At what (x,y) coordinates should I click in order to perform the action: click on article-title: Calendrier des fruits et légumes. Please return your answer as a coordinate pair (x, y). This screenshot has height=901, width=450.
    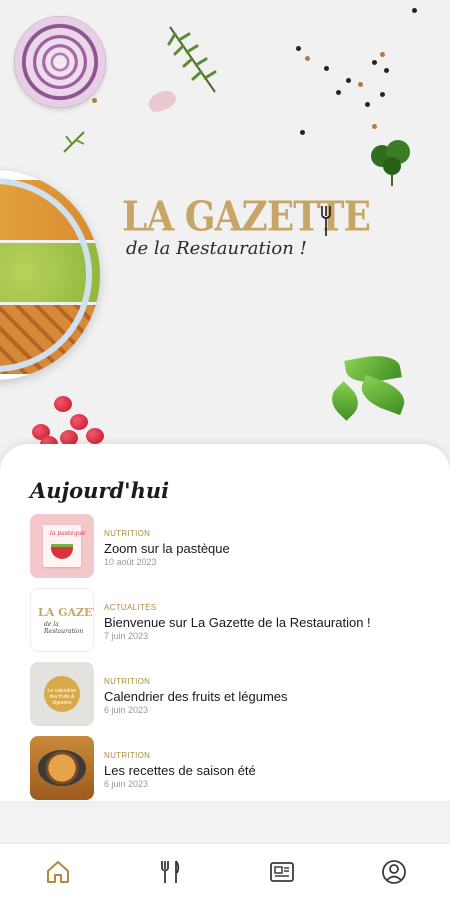
    Looking at the image, I should click on (196, 696).